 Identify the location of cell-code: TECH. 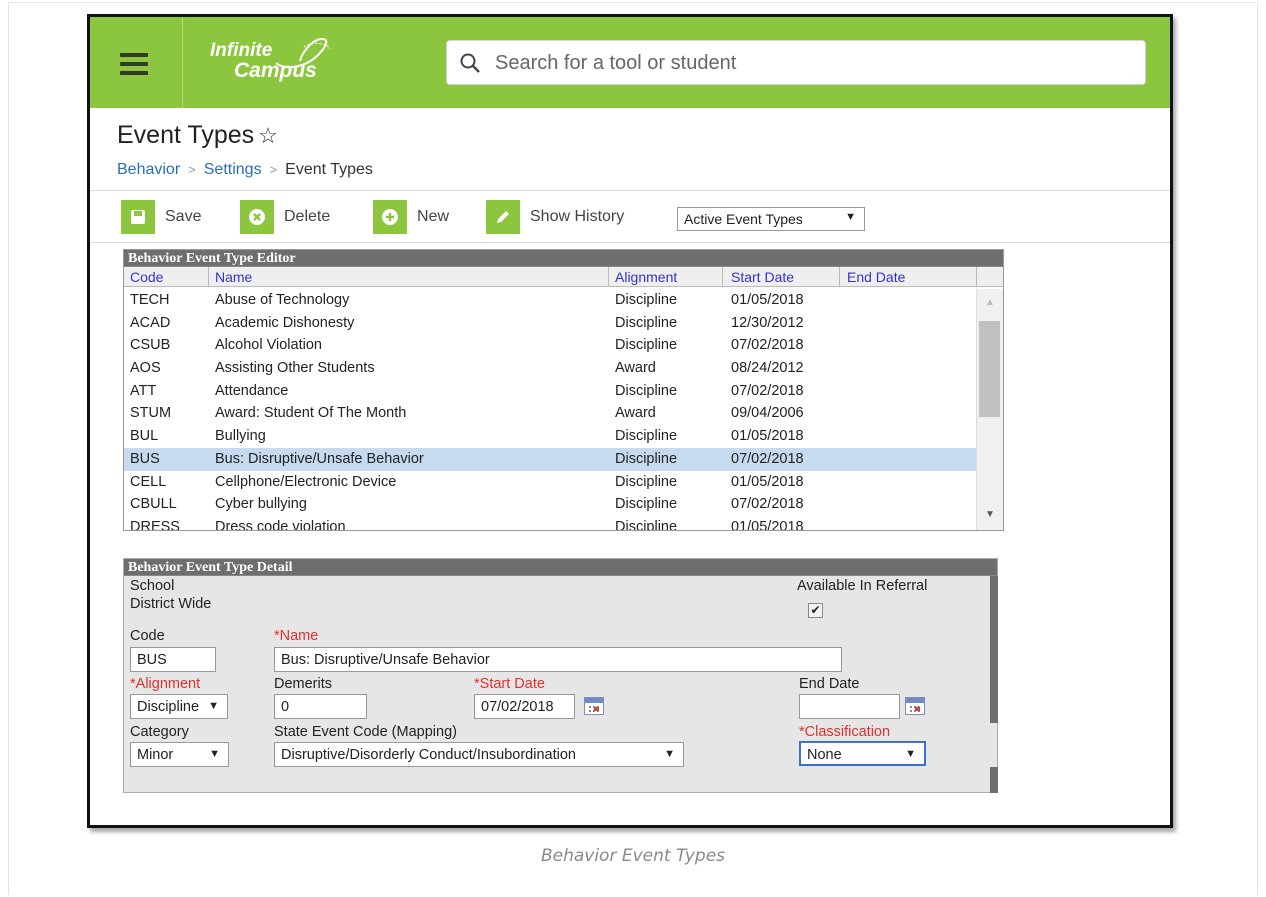
(150, 300).